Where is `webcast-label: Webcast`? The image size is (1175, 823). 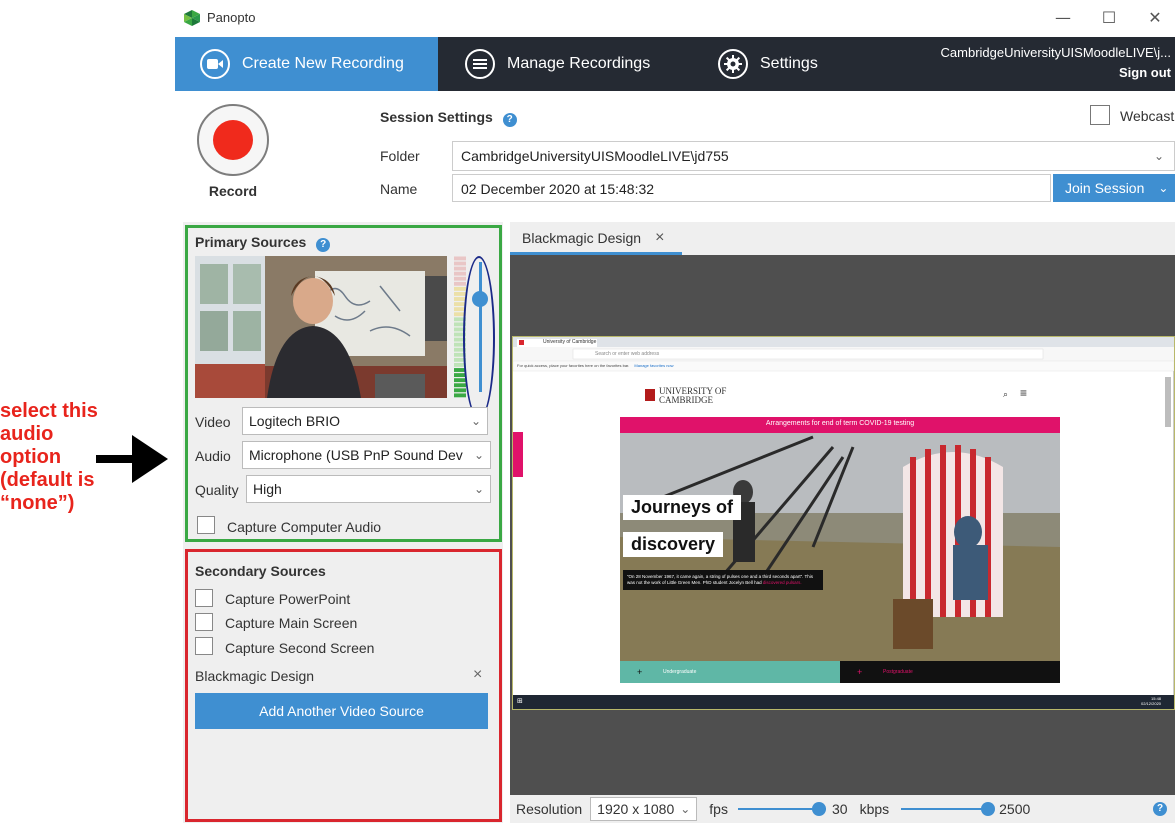
webcast-label: Webcast is located at coordinates (1147, 116).